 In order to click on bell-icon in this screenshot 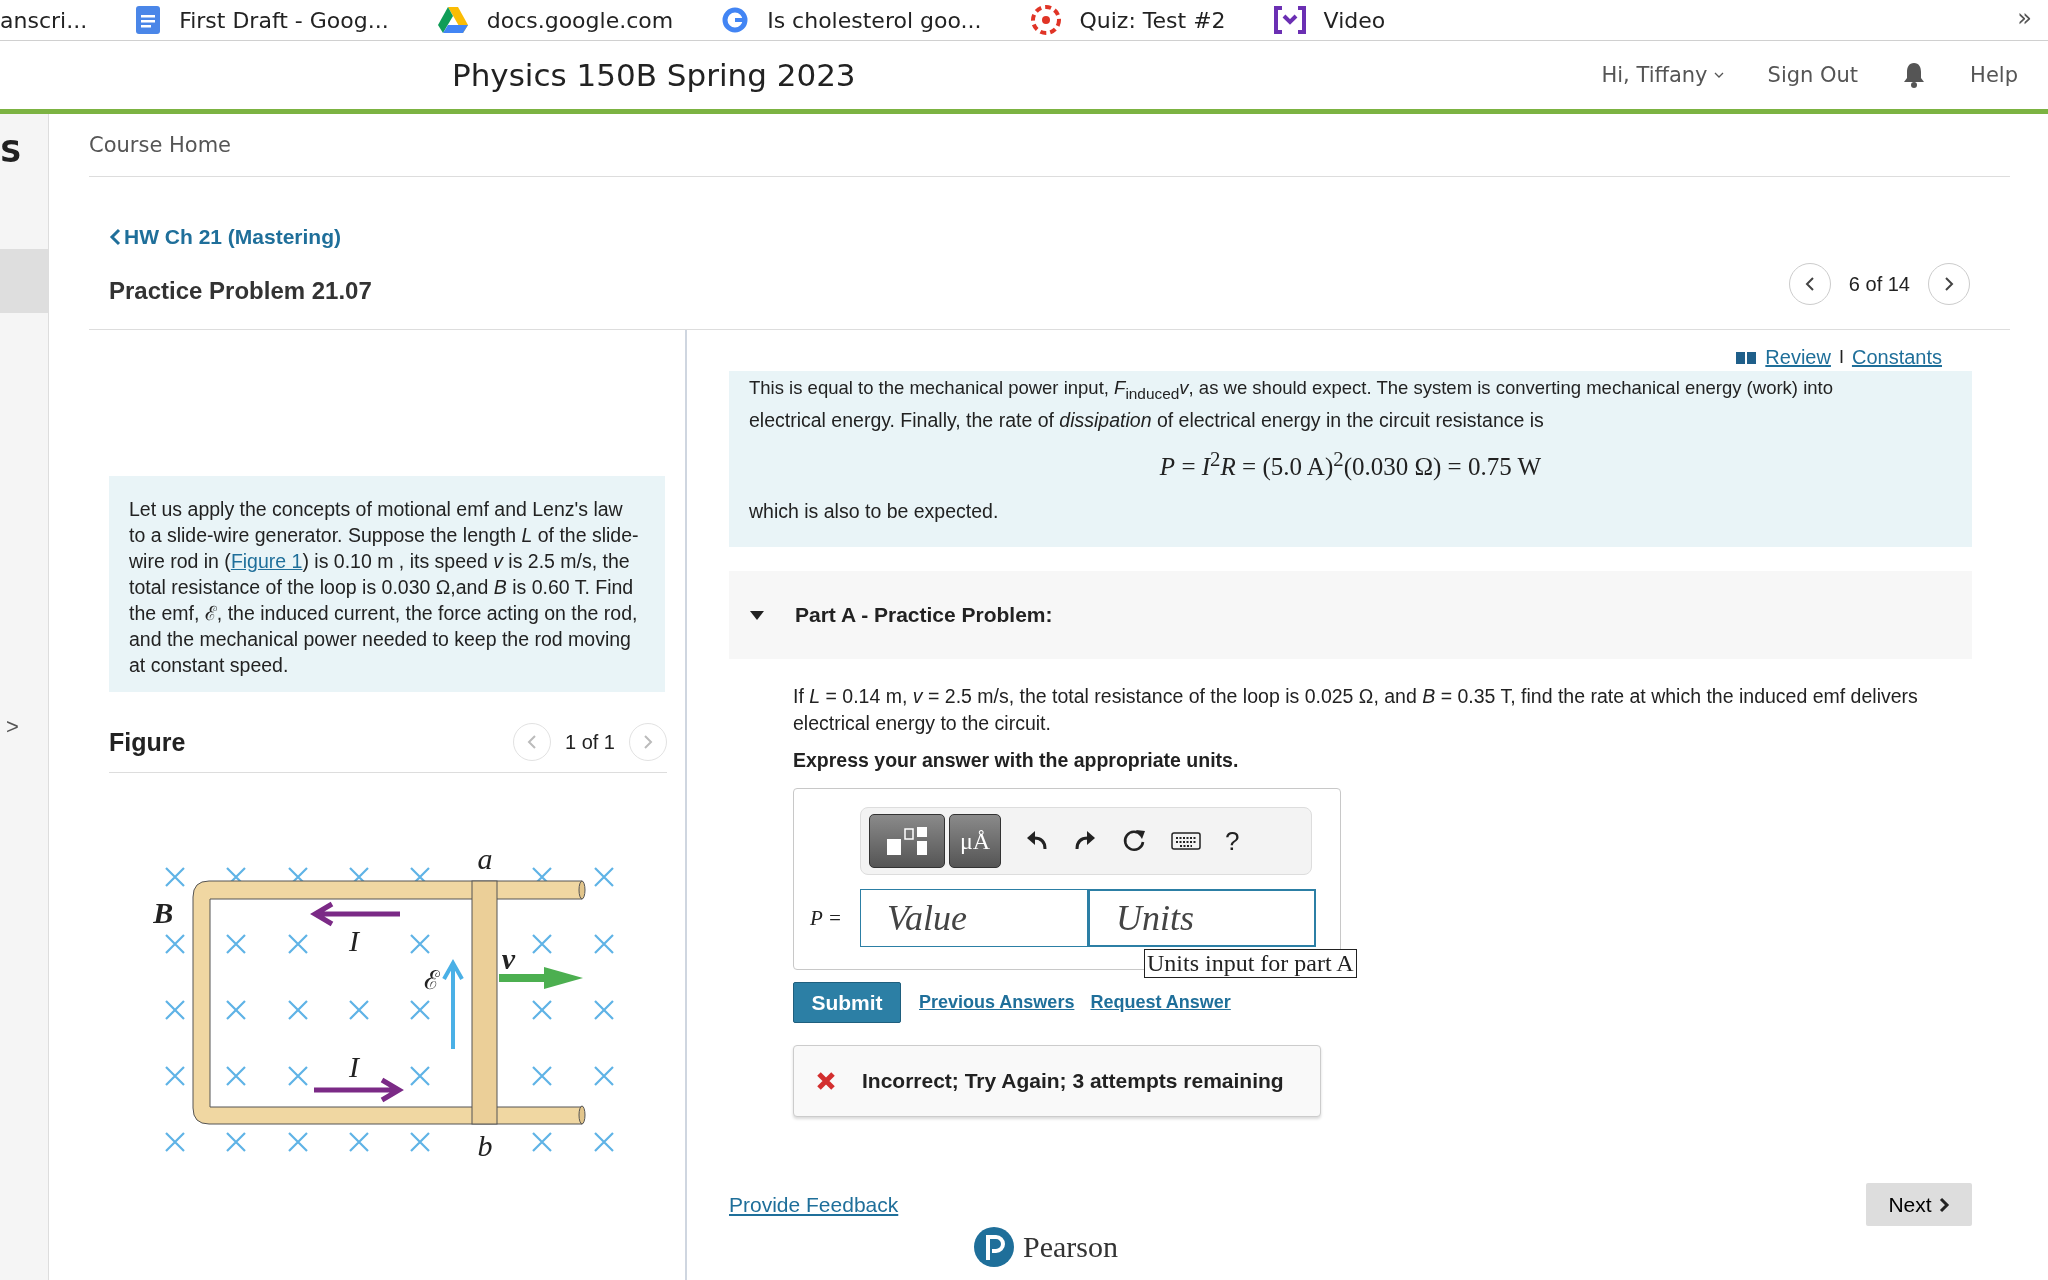, I will do `click(1914, 75)`.